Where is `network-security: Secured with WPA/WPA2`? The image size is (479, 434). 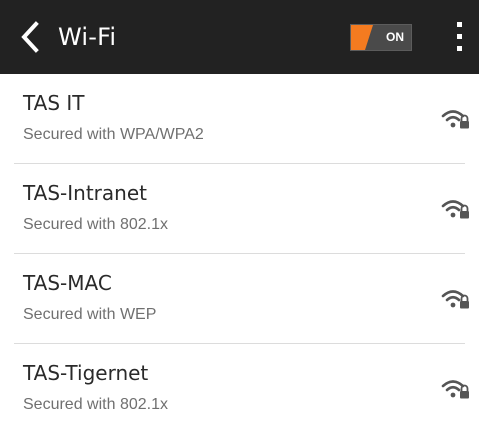
network-security: Secured with WPA/WPA2 is located at coordinates (113, 134).